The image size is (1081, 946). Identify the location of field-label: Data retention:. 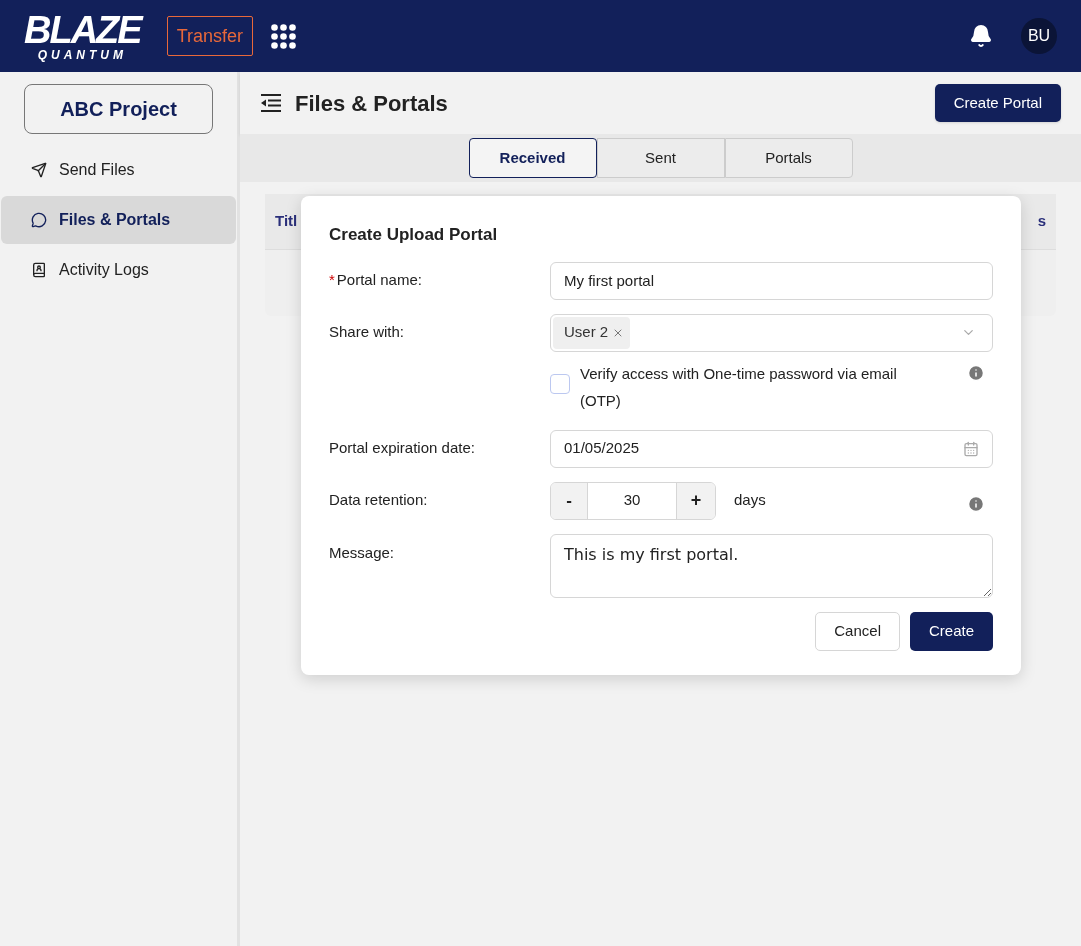
(378, 500).